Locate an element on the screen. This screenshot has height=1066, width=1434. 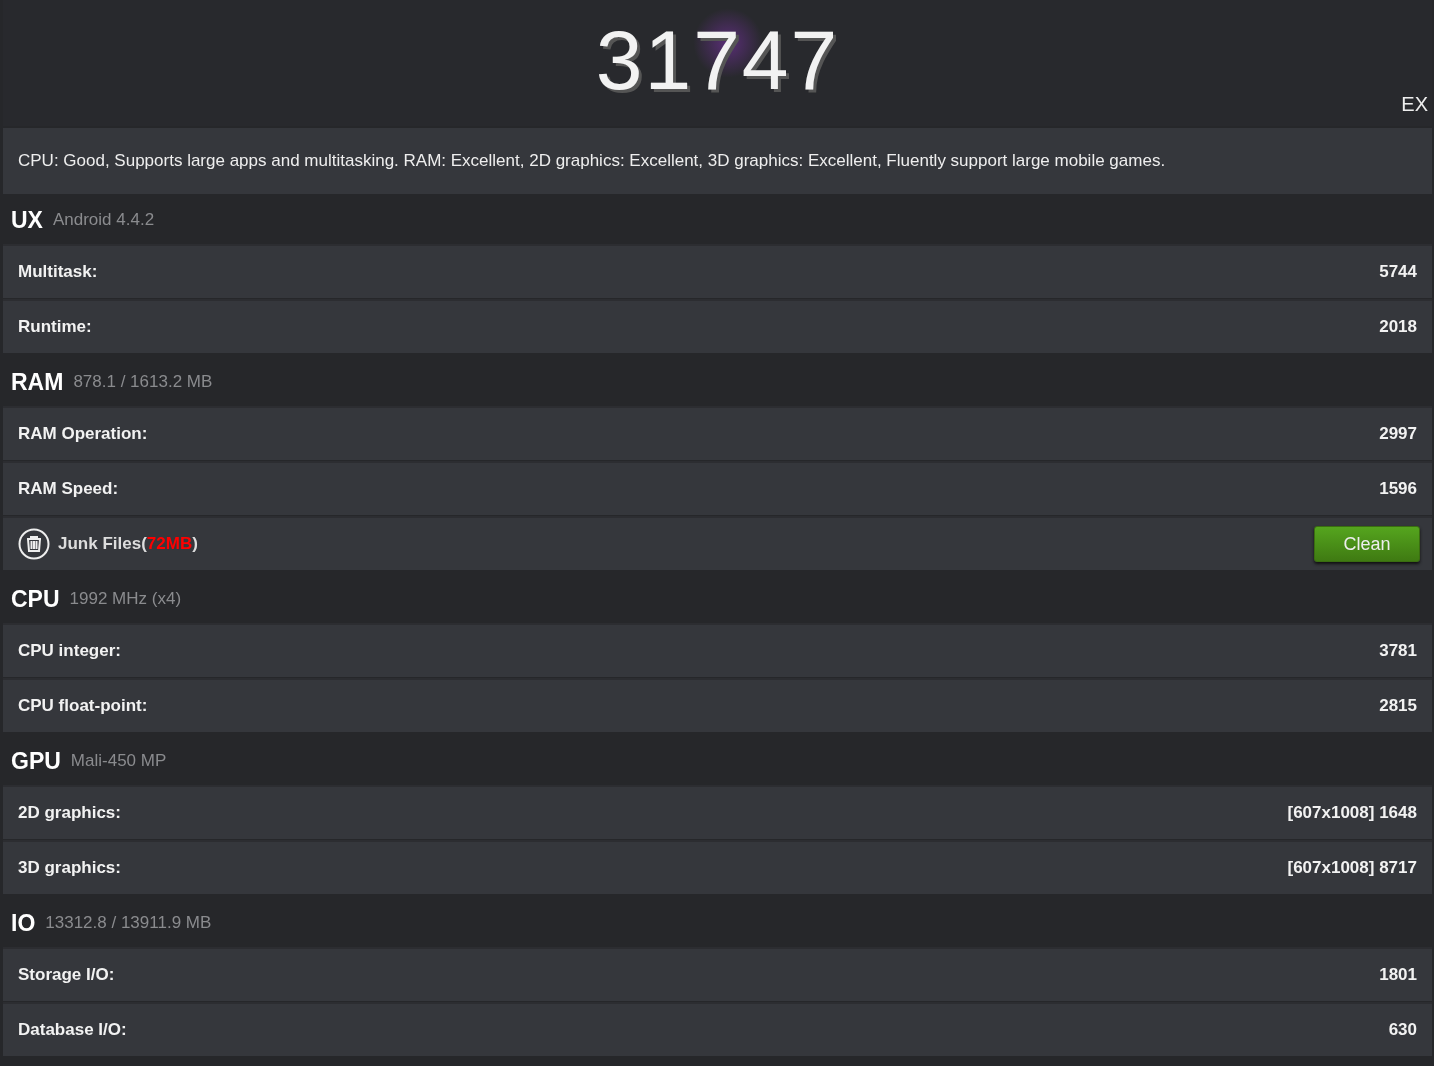
result-value: 2815 is located at coordinates (1398, 706).